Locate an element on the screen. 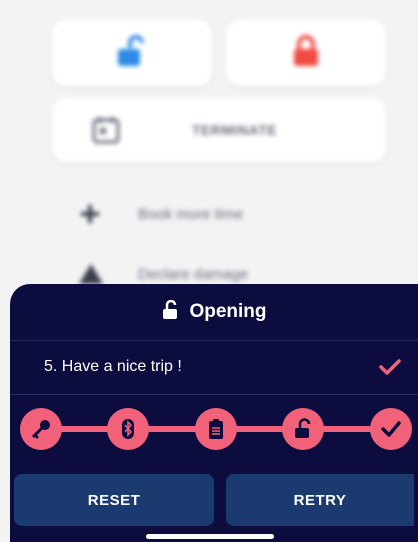 The height and width of the screenshot is (542, 418). terminate-card: TERMINATE is located at coordinates (219, 130).